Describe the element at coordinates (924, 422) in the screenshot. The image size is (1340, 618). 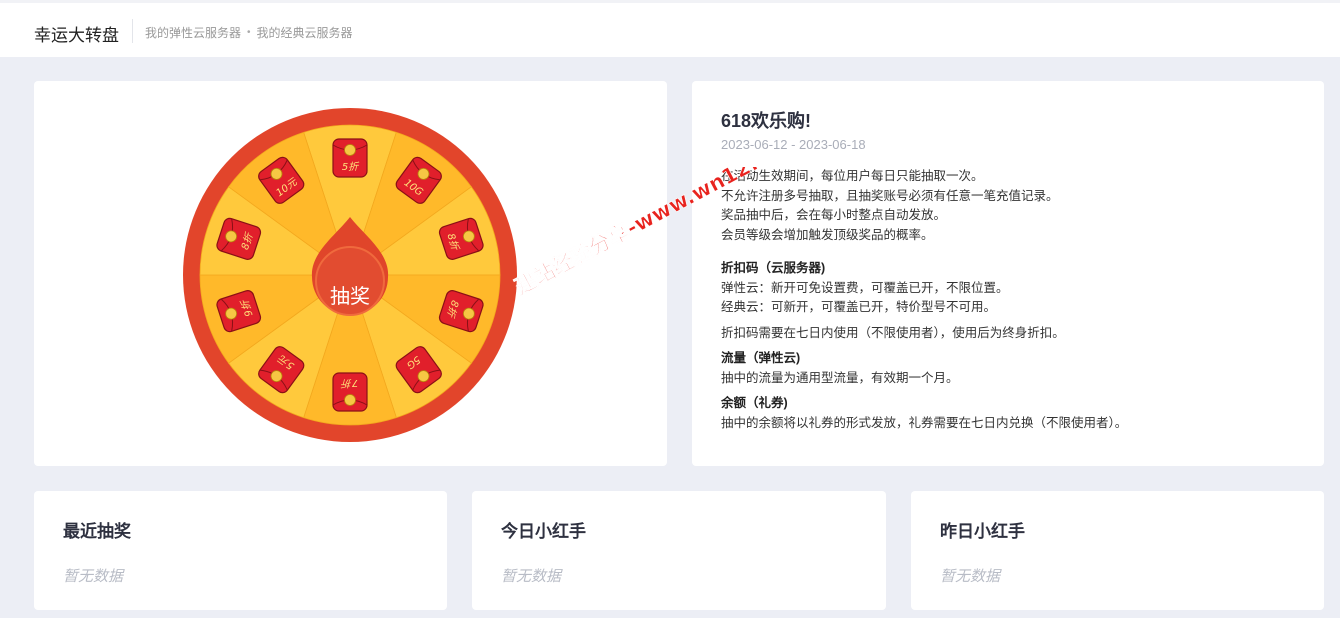
I see `section-line: 抽中的余额将以礼券的形式发放，礼券需要在七日内兑换（不限使用者）。` at that location.